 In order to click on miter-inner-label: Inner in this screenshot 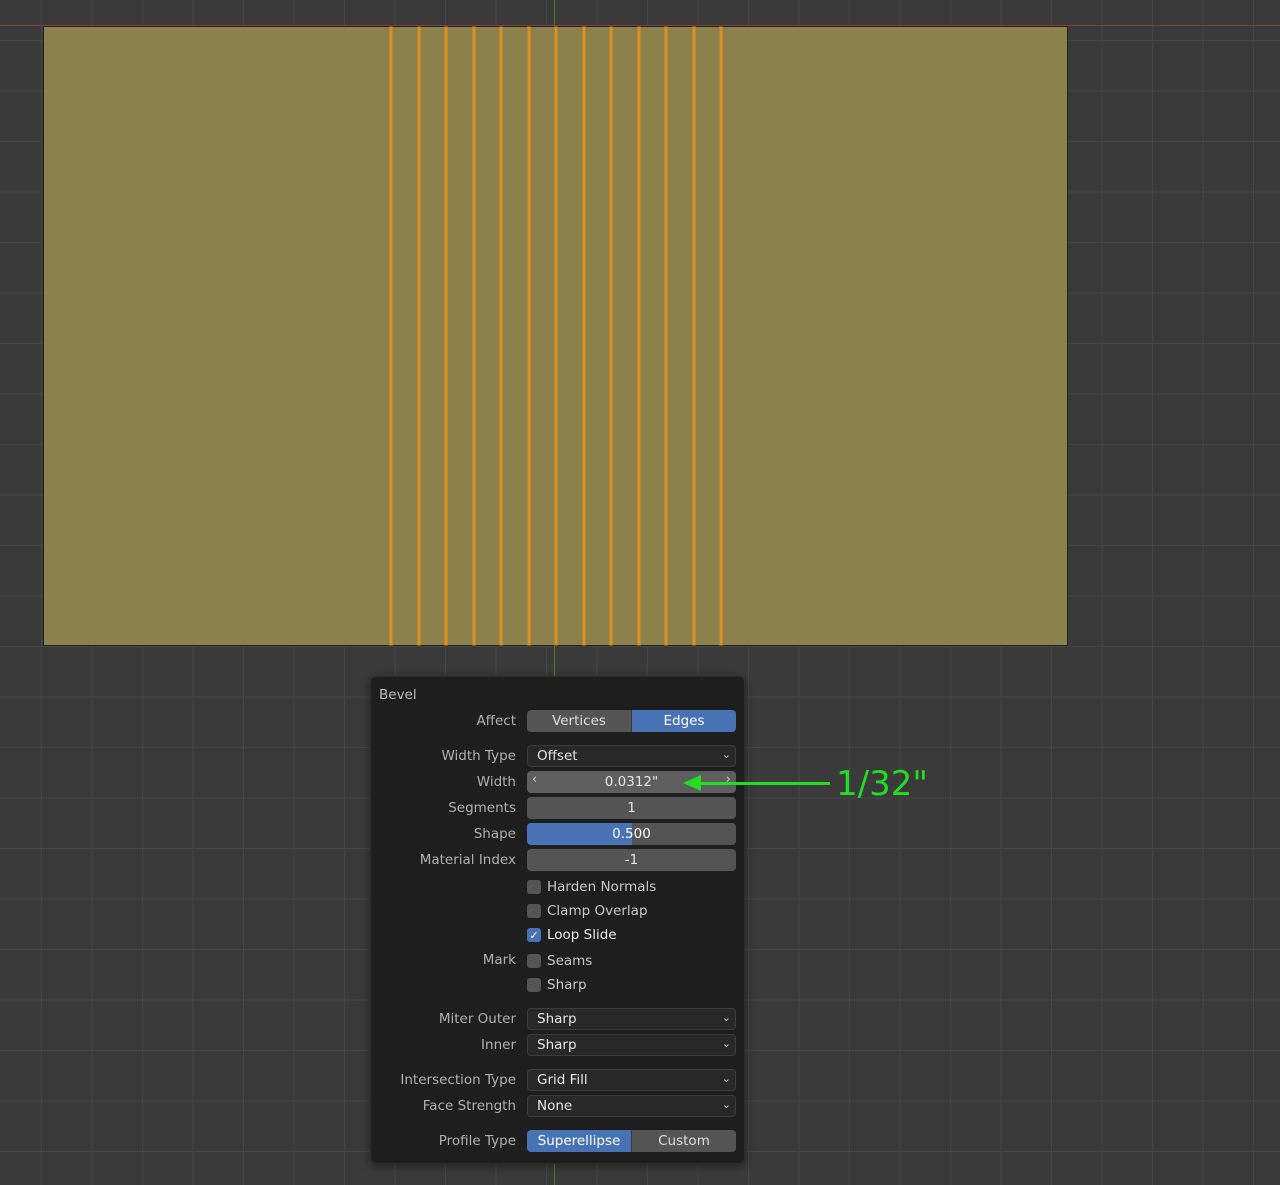, I will do `click(498, 1045)`.